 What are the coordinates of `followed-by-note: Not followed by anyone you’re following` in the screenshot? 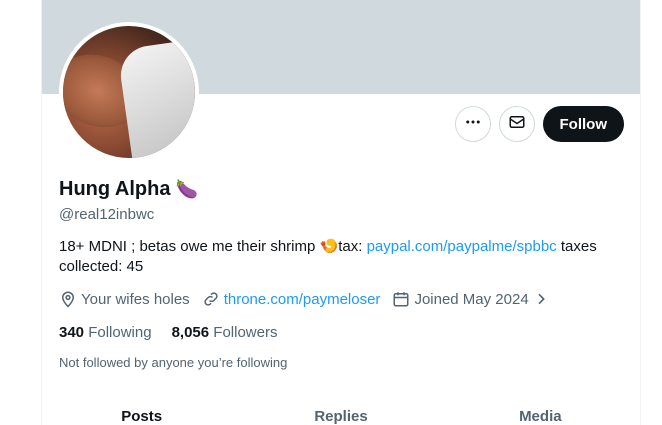 It's located at (173, 362).